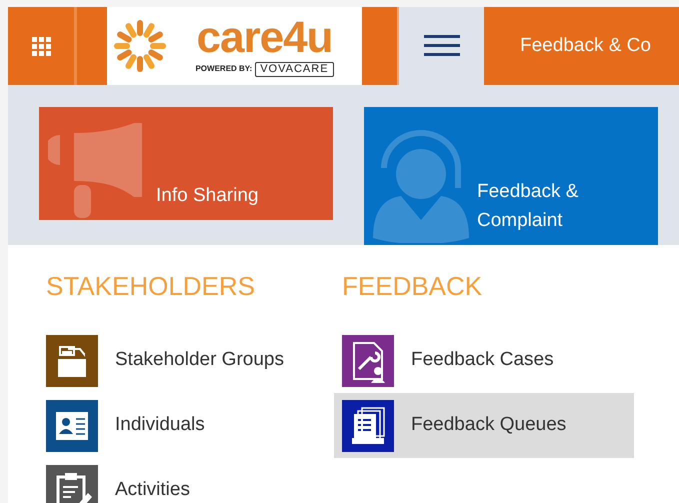  Describe the element at coordinates (484, 425) in the screenshot. I see `menu-item: Feedback Queues` at that location.